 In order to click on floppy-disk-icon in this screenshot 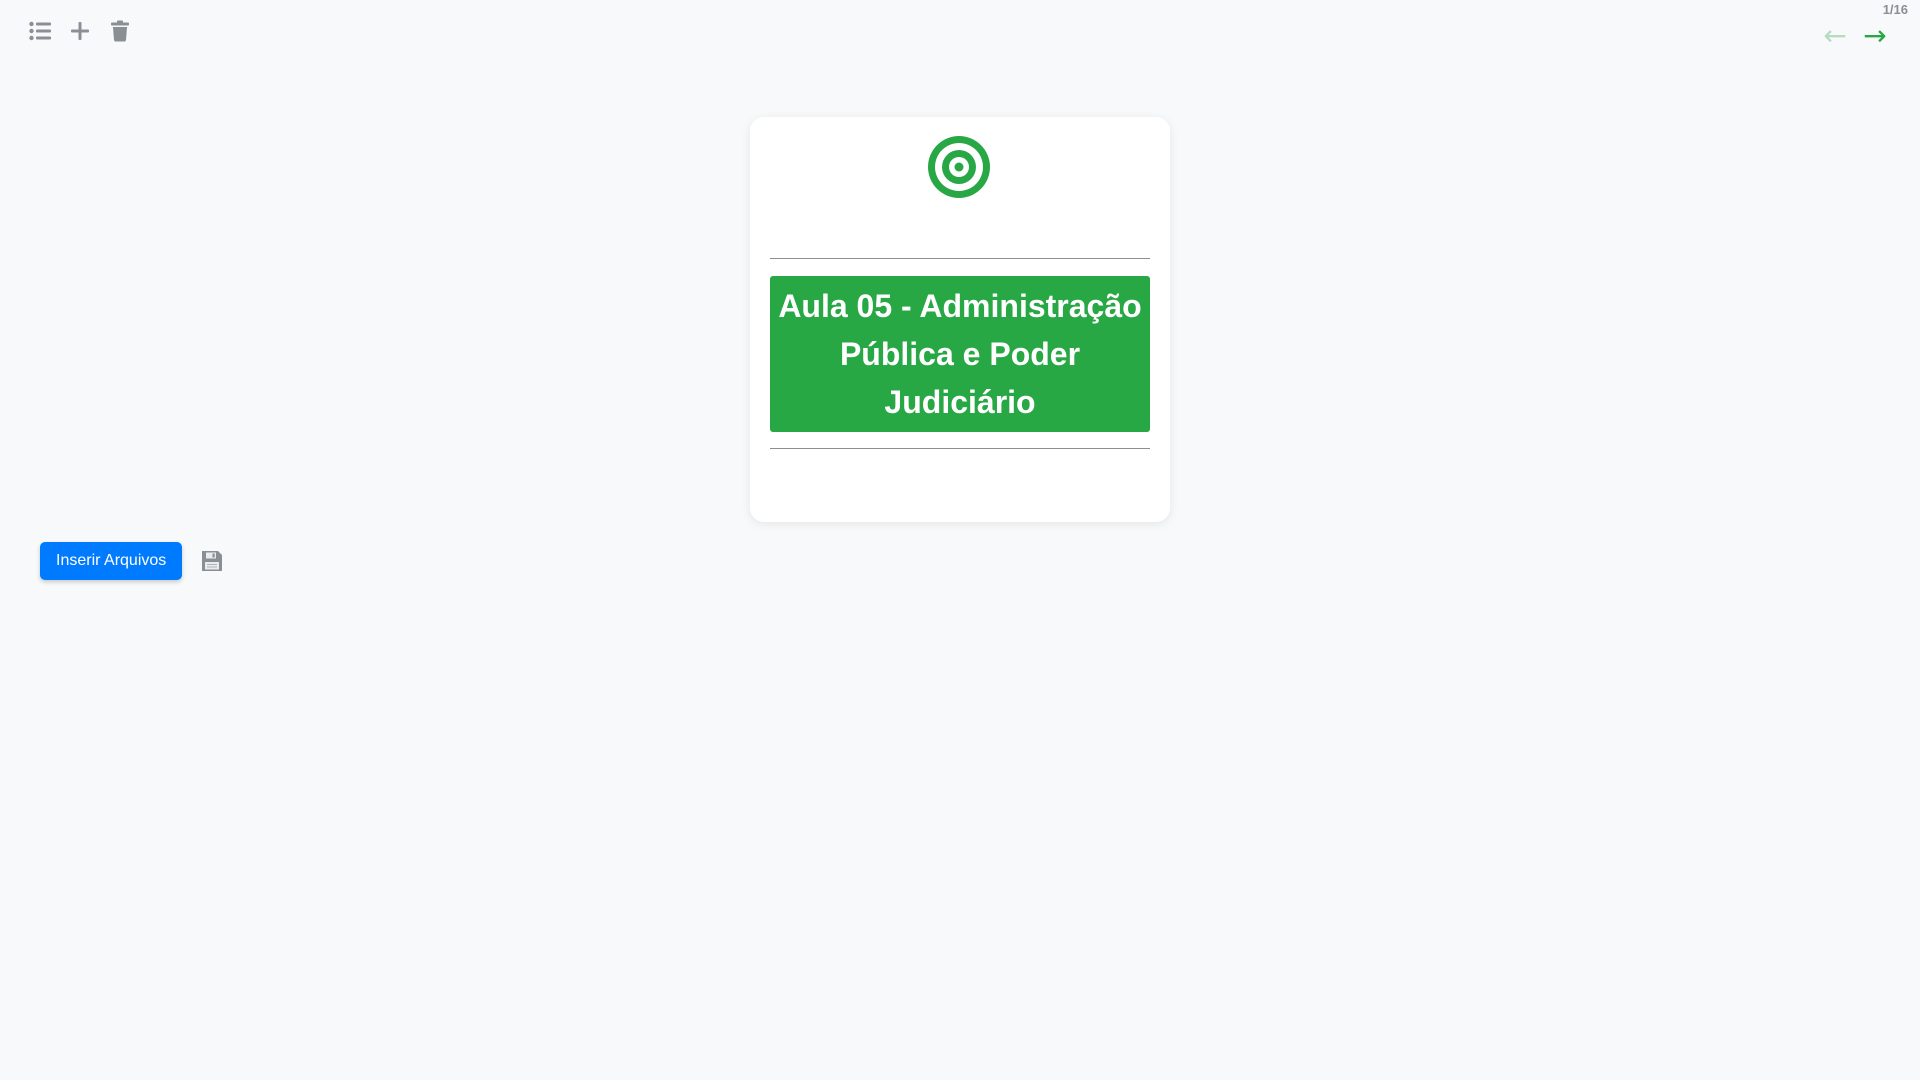, I will do `click(212, 561)`.